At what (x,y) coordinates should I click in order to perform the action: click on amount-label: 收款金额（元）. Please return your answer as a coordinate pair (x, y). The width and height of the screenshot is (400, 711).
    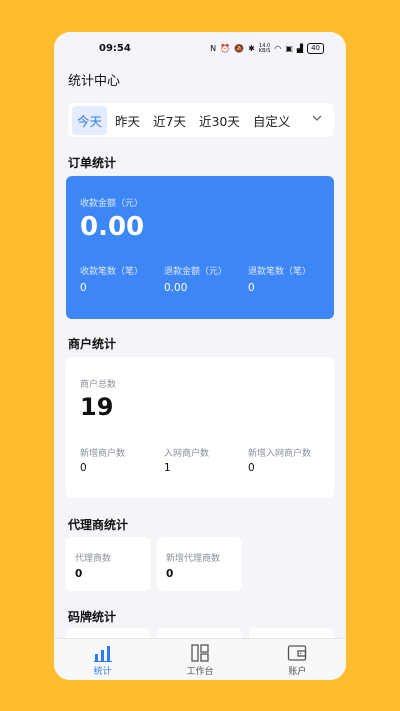
    Looking at the image, I should click on (112, 204).